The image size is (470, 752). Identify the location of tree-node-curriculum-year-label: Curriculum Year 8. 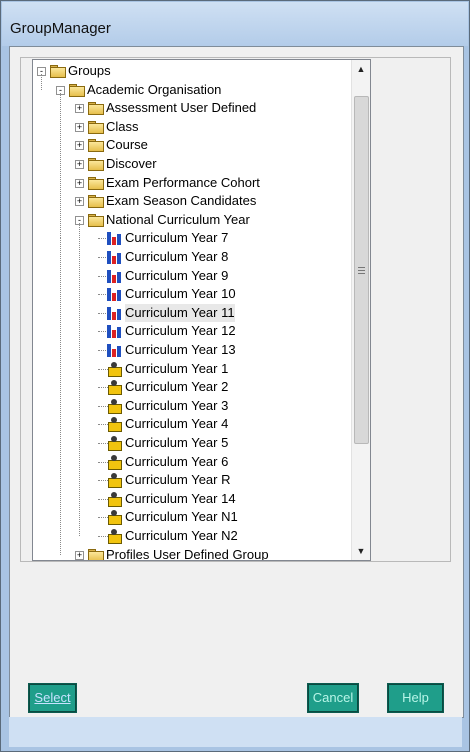
(177, 256).